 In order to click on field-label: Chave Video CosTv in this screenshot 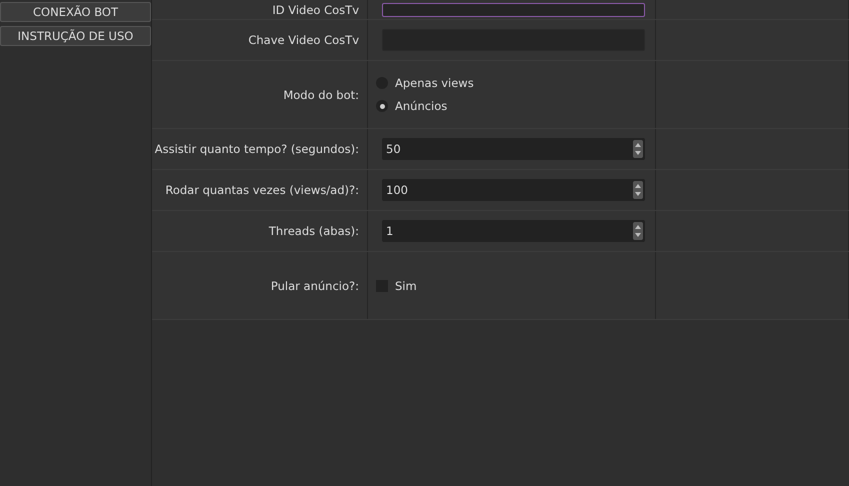, I will do `click(303, 40)`.